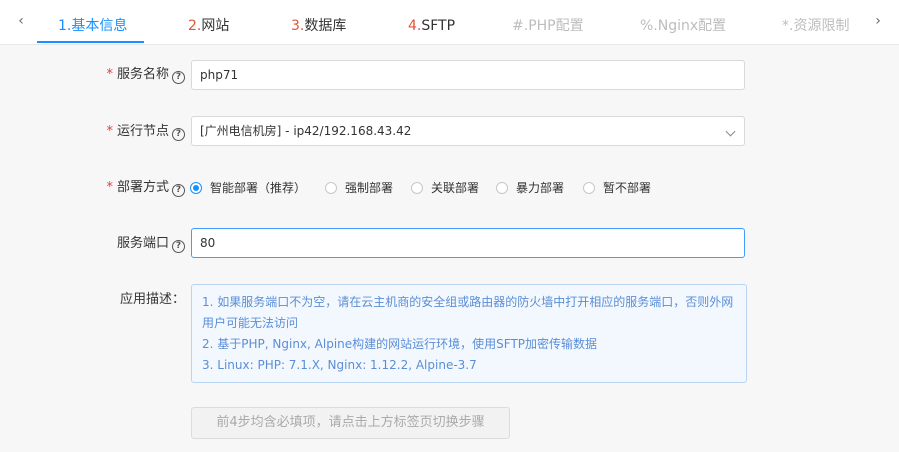 The image size is (899, 452). Describe the element at coordinates (145, 75) in the screenshot. I see `service-name-label: * 服务名称?` at that location.